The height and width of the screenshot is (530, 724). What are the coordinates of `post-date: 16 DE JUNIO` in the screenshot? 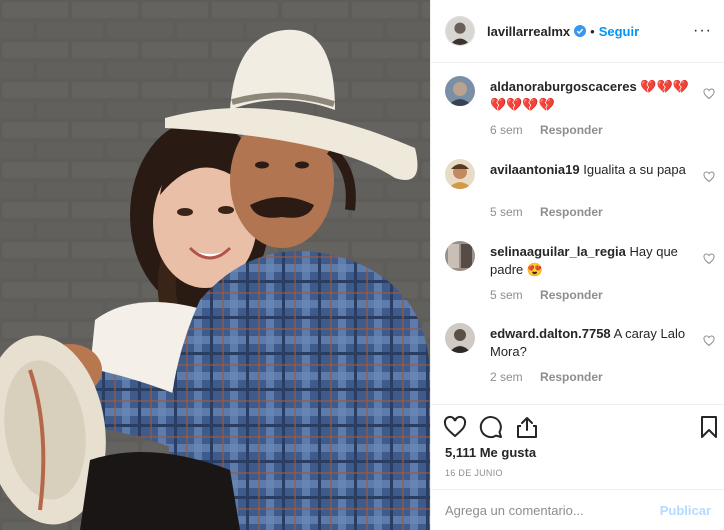 It's located at (474, 473).